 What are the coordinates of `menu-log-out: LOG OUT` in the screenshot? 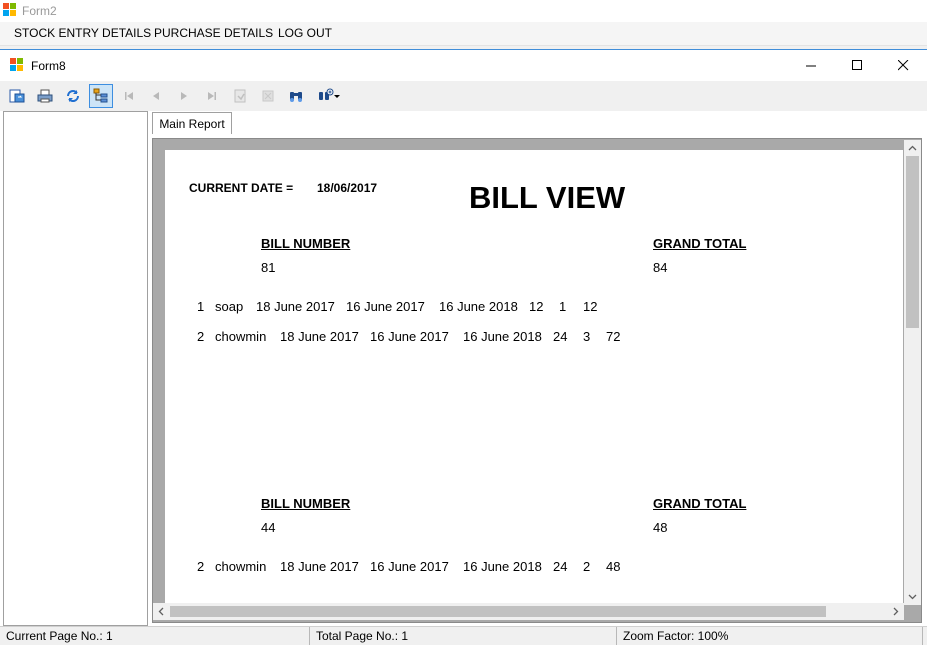 It's located at (305, 33).